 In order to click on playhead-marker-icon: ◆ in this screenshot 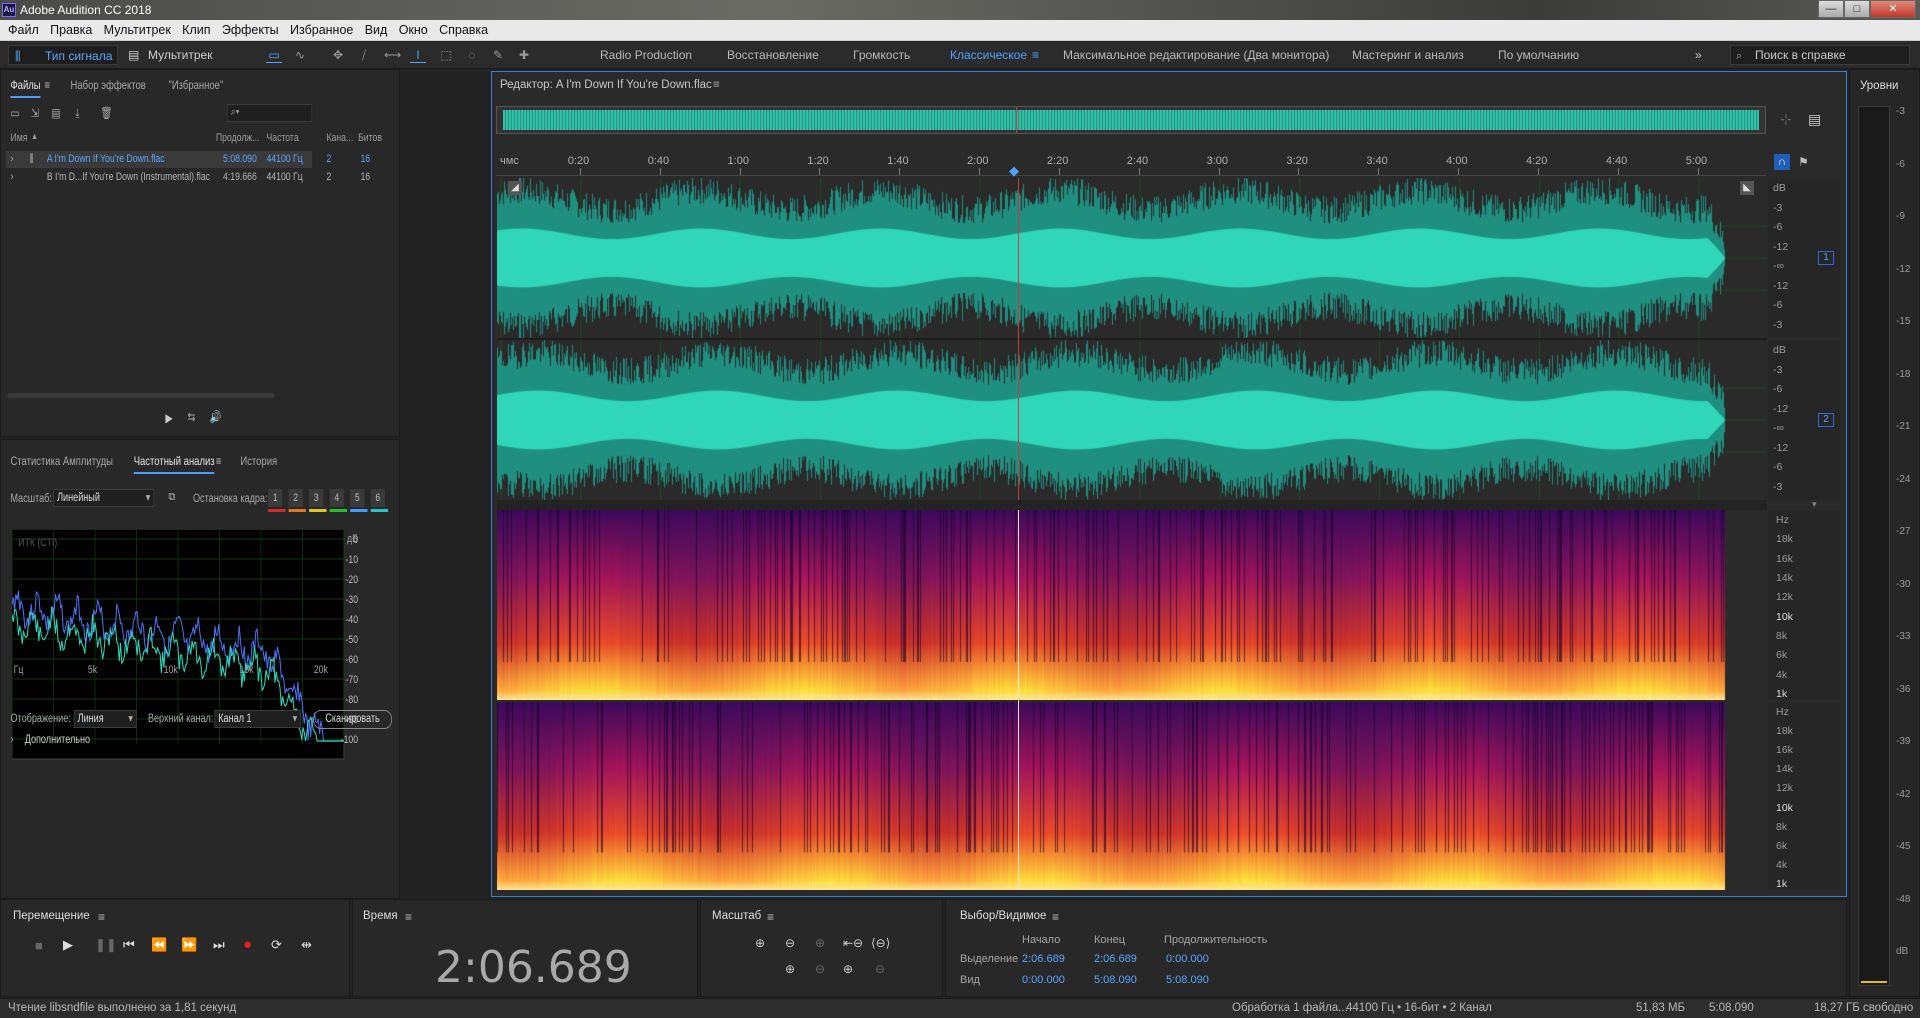, I will do `click(1014, 171)`.